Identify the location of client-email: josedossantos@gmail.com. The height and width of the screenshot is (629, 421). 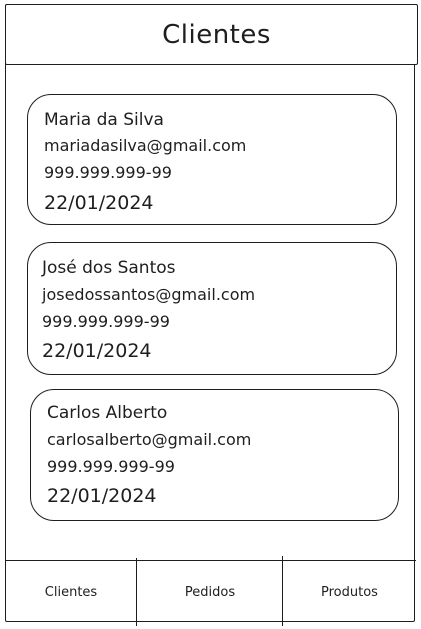
(149, 294).